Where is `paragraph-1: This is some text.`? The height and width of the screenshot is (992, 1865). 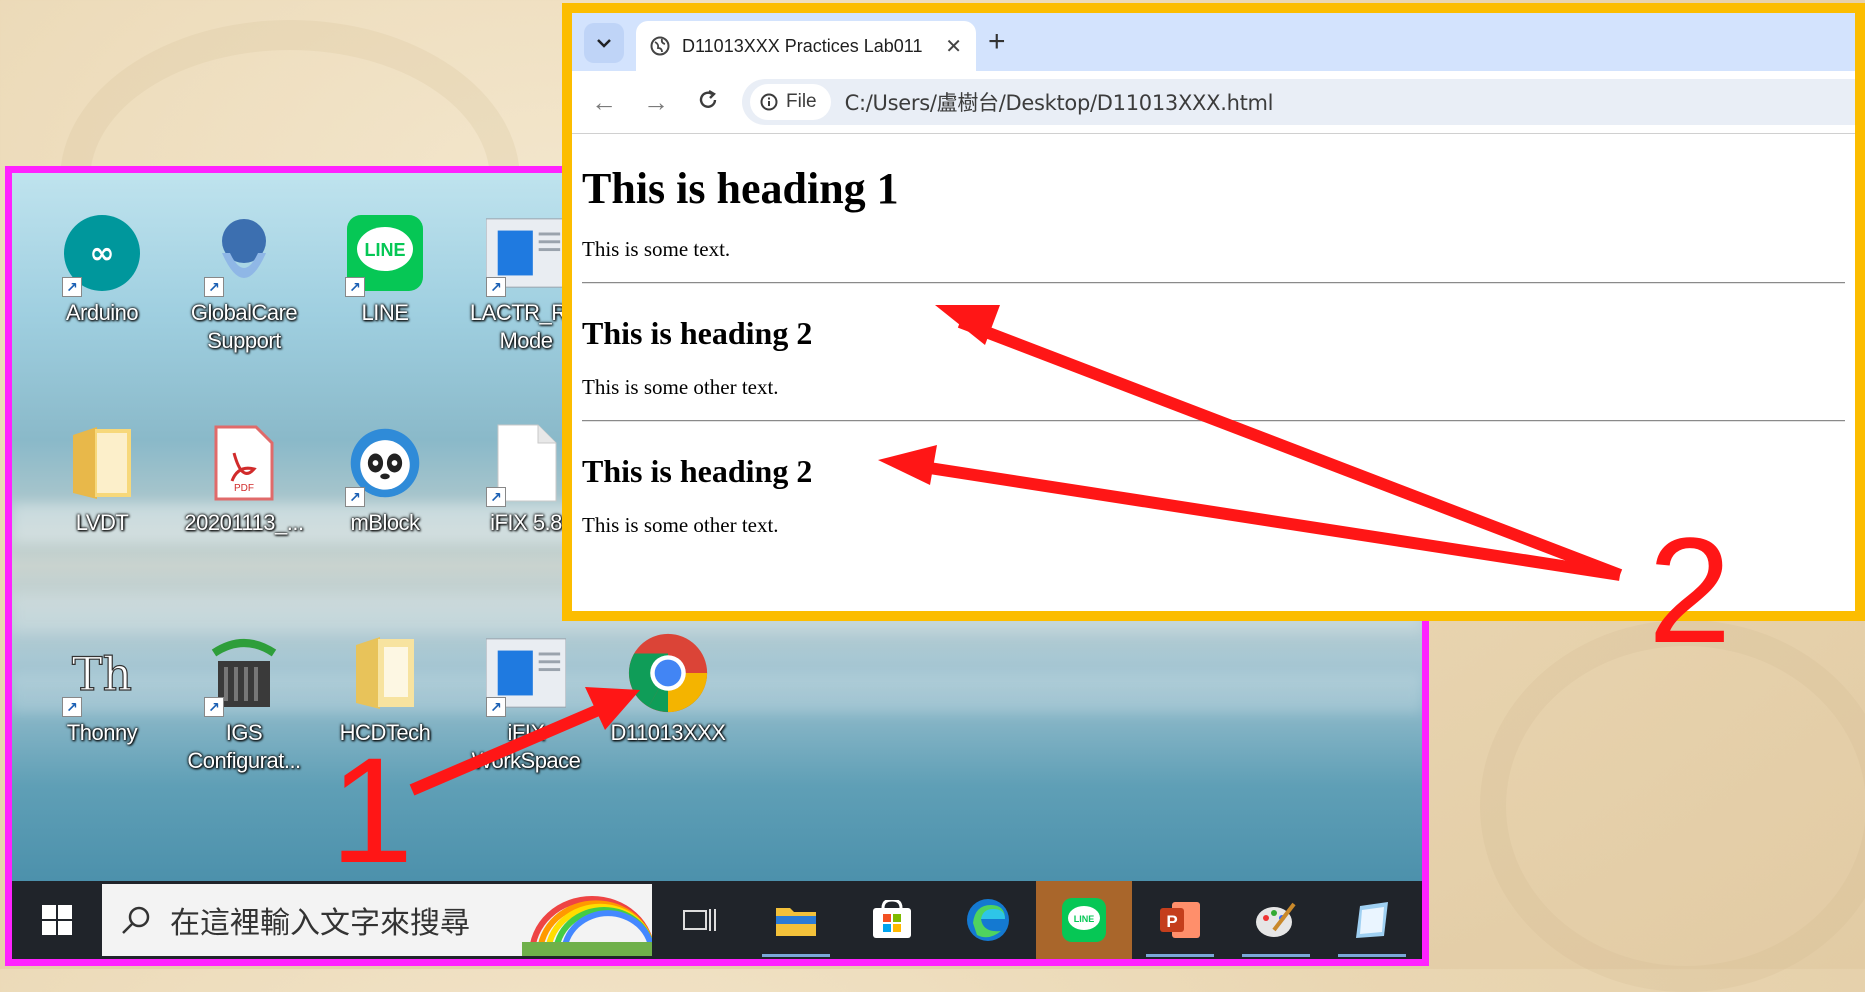 paragraph-1: This is some text. is located at coordinates (656, 249).